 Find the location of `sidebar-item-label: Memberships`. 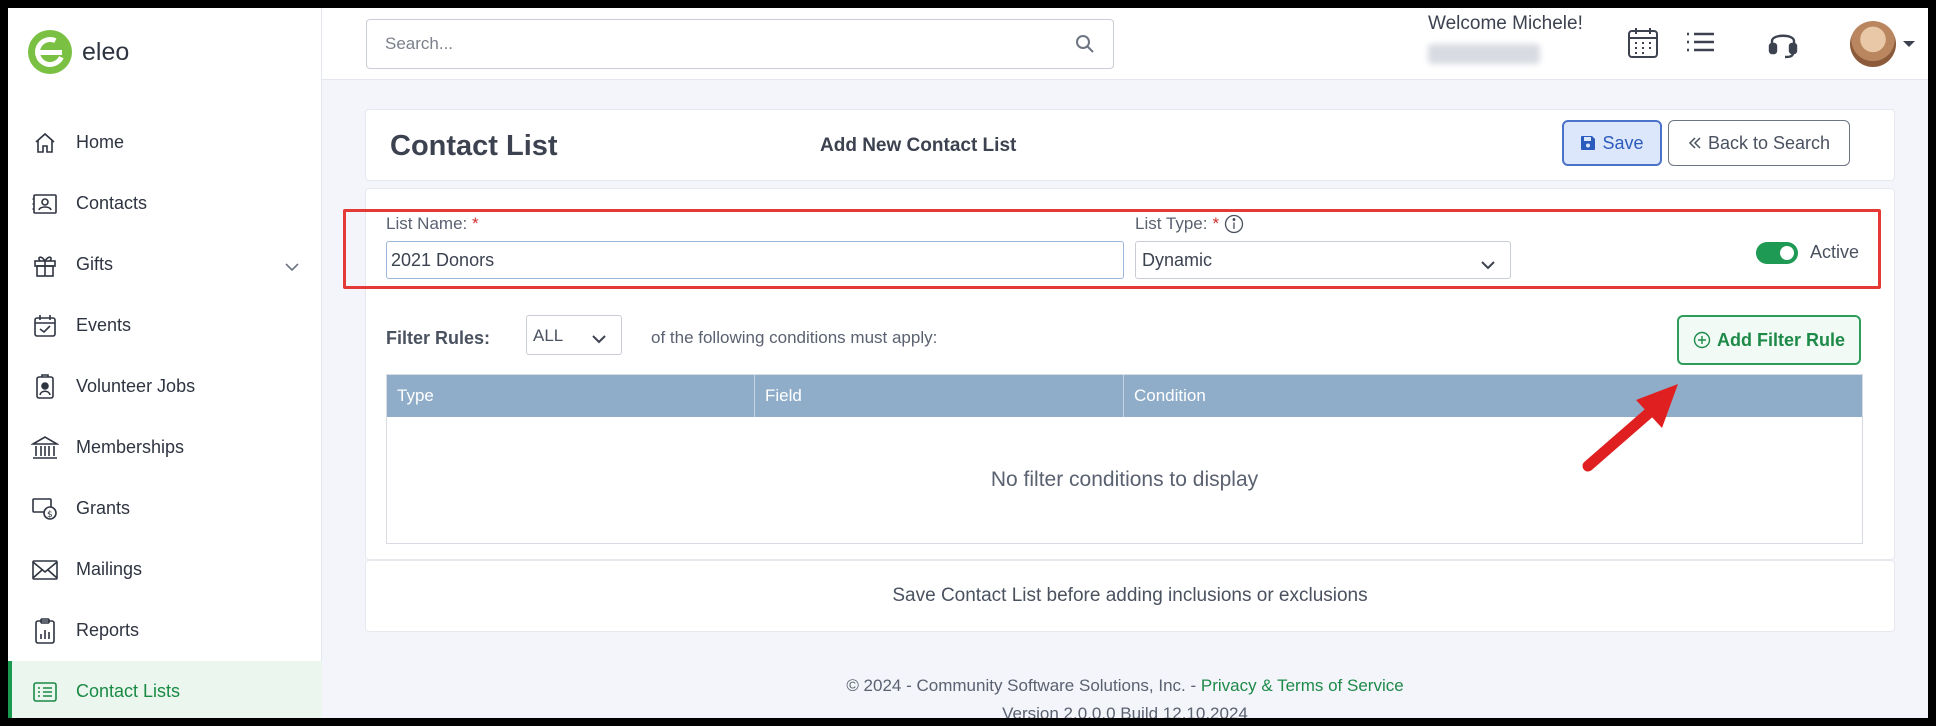

sidebar-item-label: Memberships is located at coordinates (130, 447).